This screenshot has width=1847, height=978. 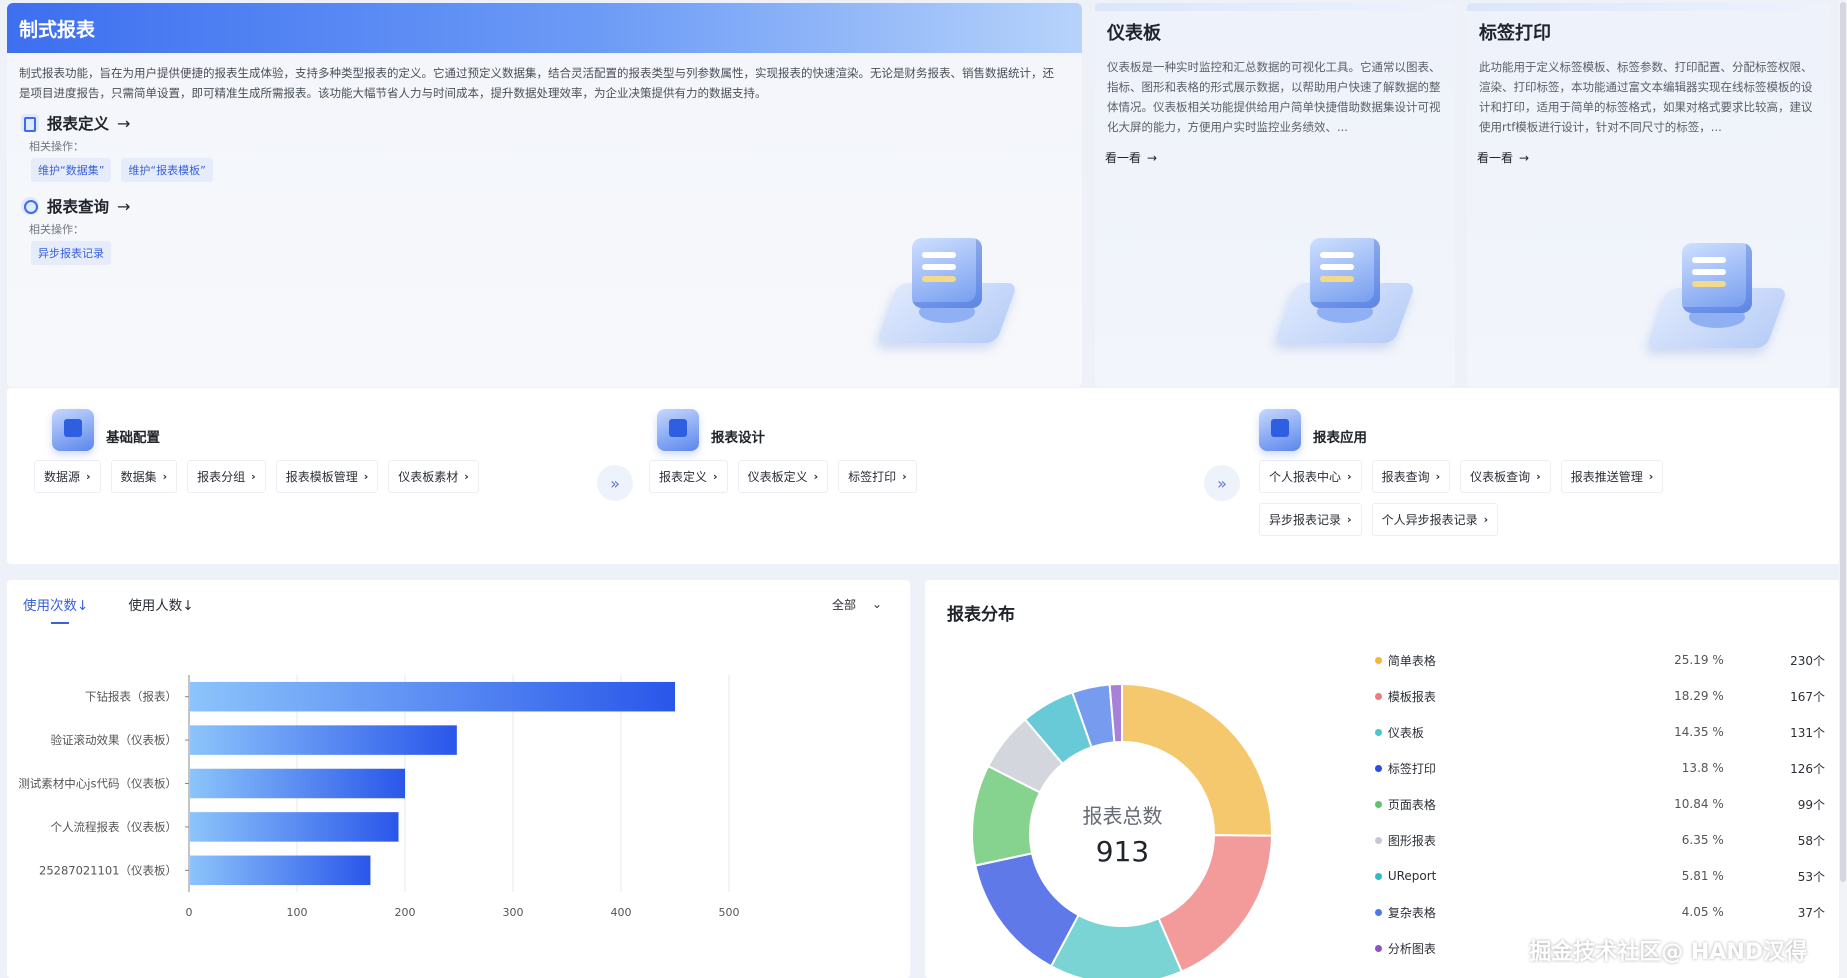 I want to click on legend-percent: 4.05 %, so click(x=1702, y=912).